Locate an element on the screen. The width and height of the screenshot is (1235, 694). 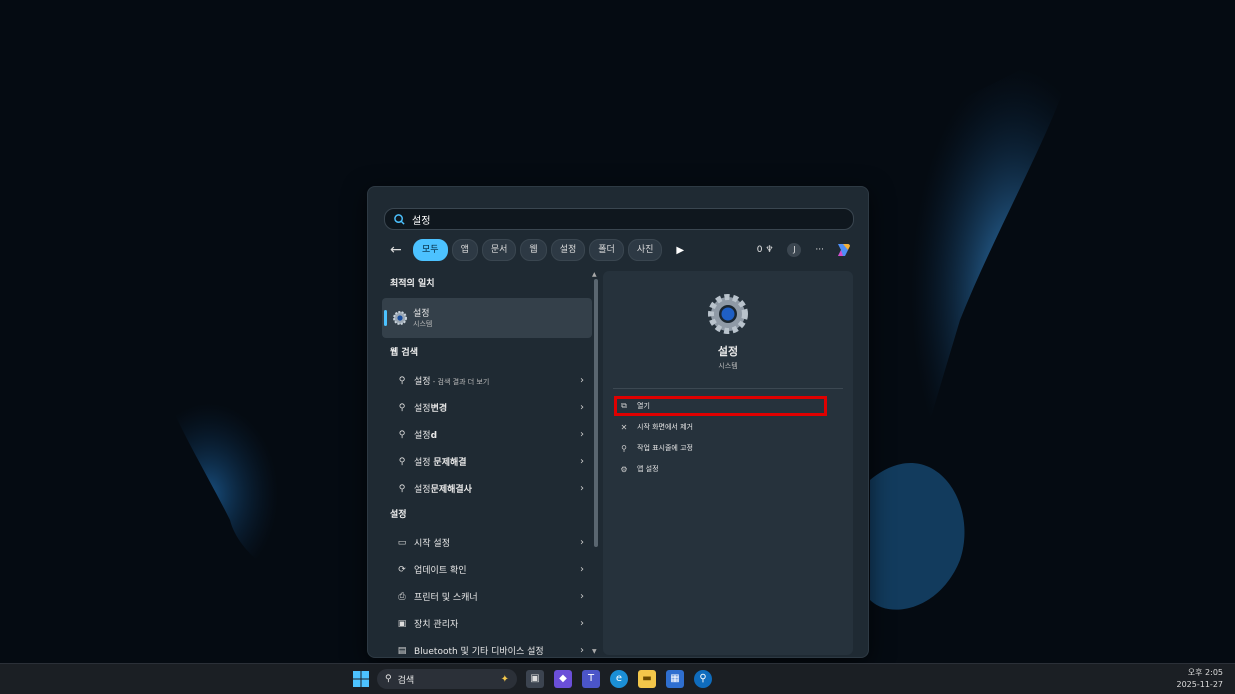
tab-all: 모두 is located at coordinates (430, 250).